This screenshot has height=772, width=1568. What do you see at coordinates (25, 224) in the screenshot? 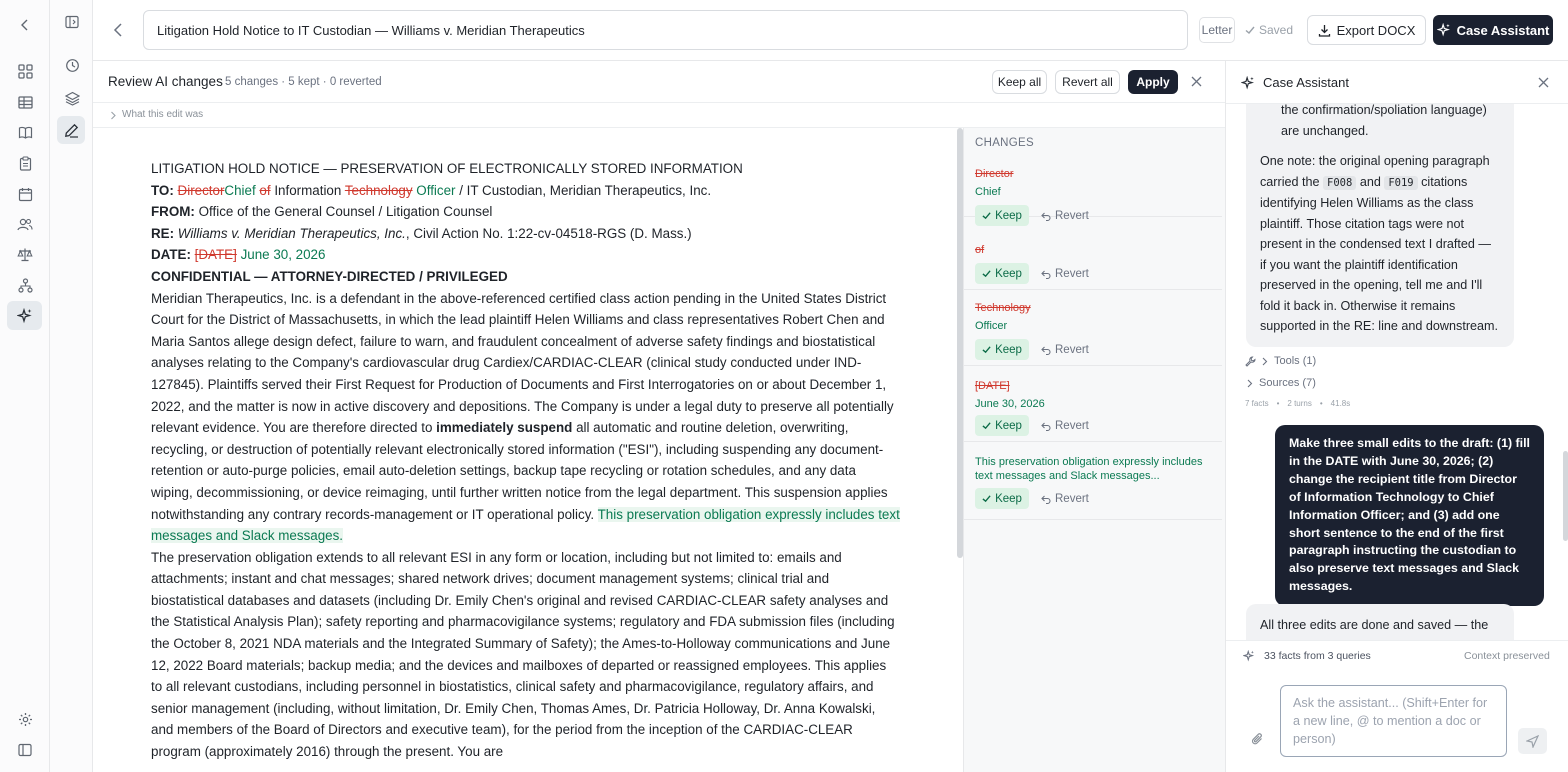
I see `users-icon` at bounding box center [25, 224].